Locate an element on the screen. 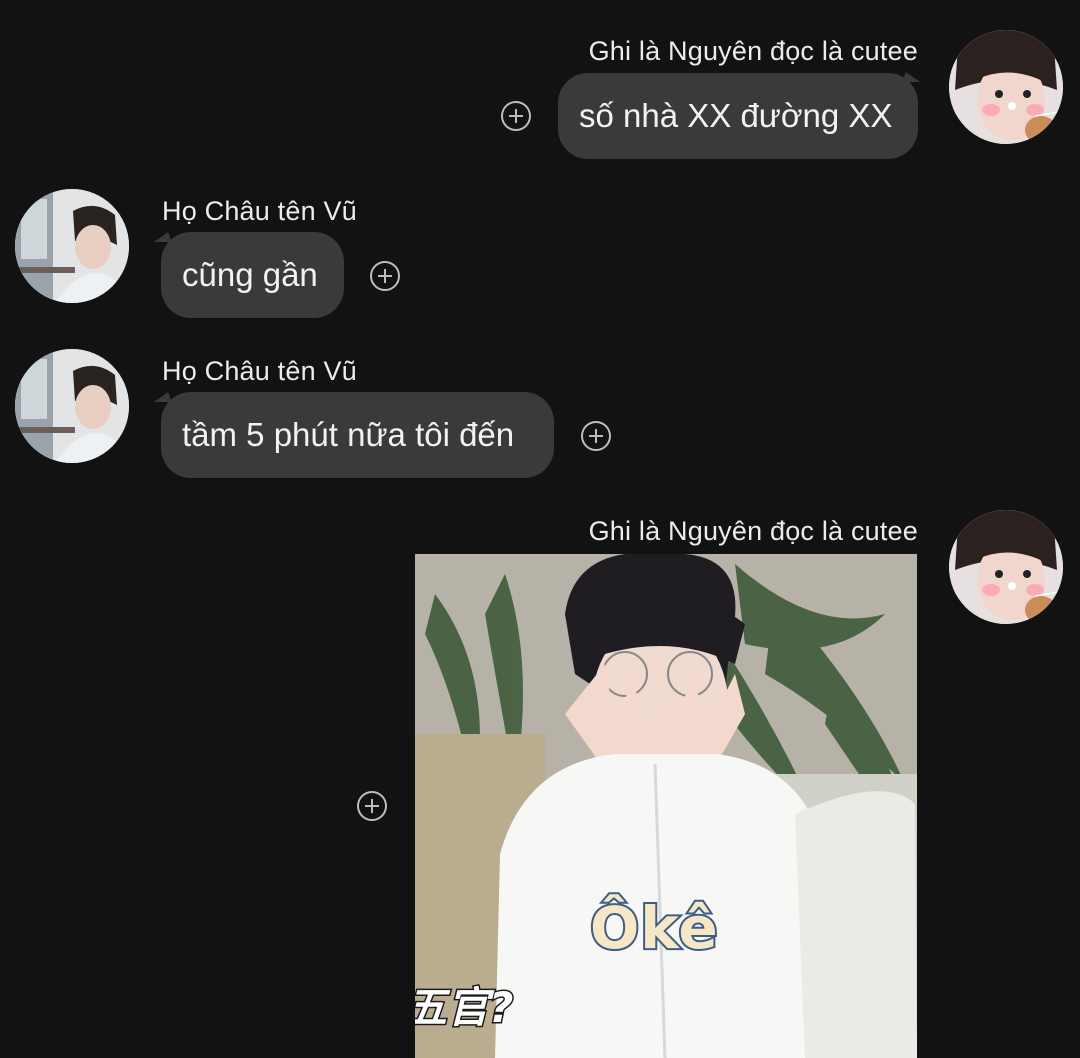 The width and height of the screenshot is (1080, 1058). message-bubble: số nhà XX đường XX is located at coordinates (738, 116).